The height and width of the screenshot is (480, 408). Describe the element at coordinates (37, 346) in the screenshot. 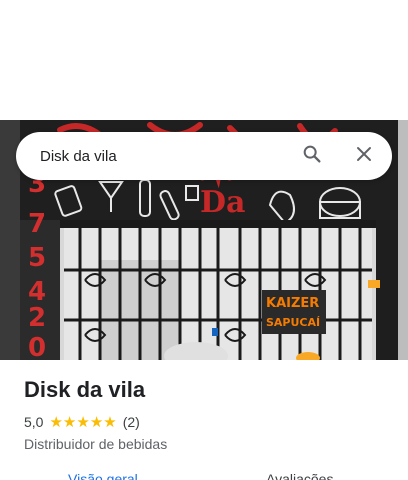

I see `svg-text: 0` at that location.